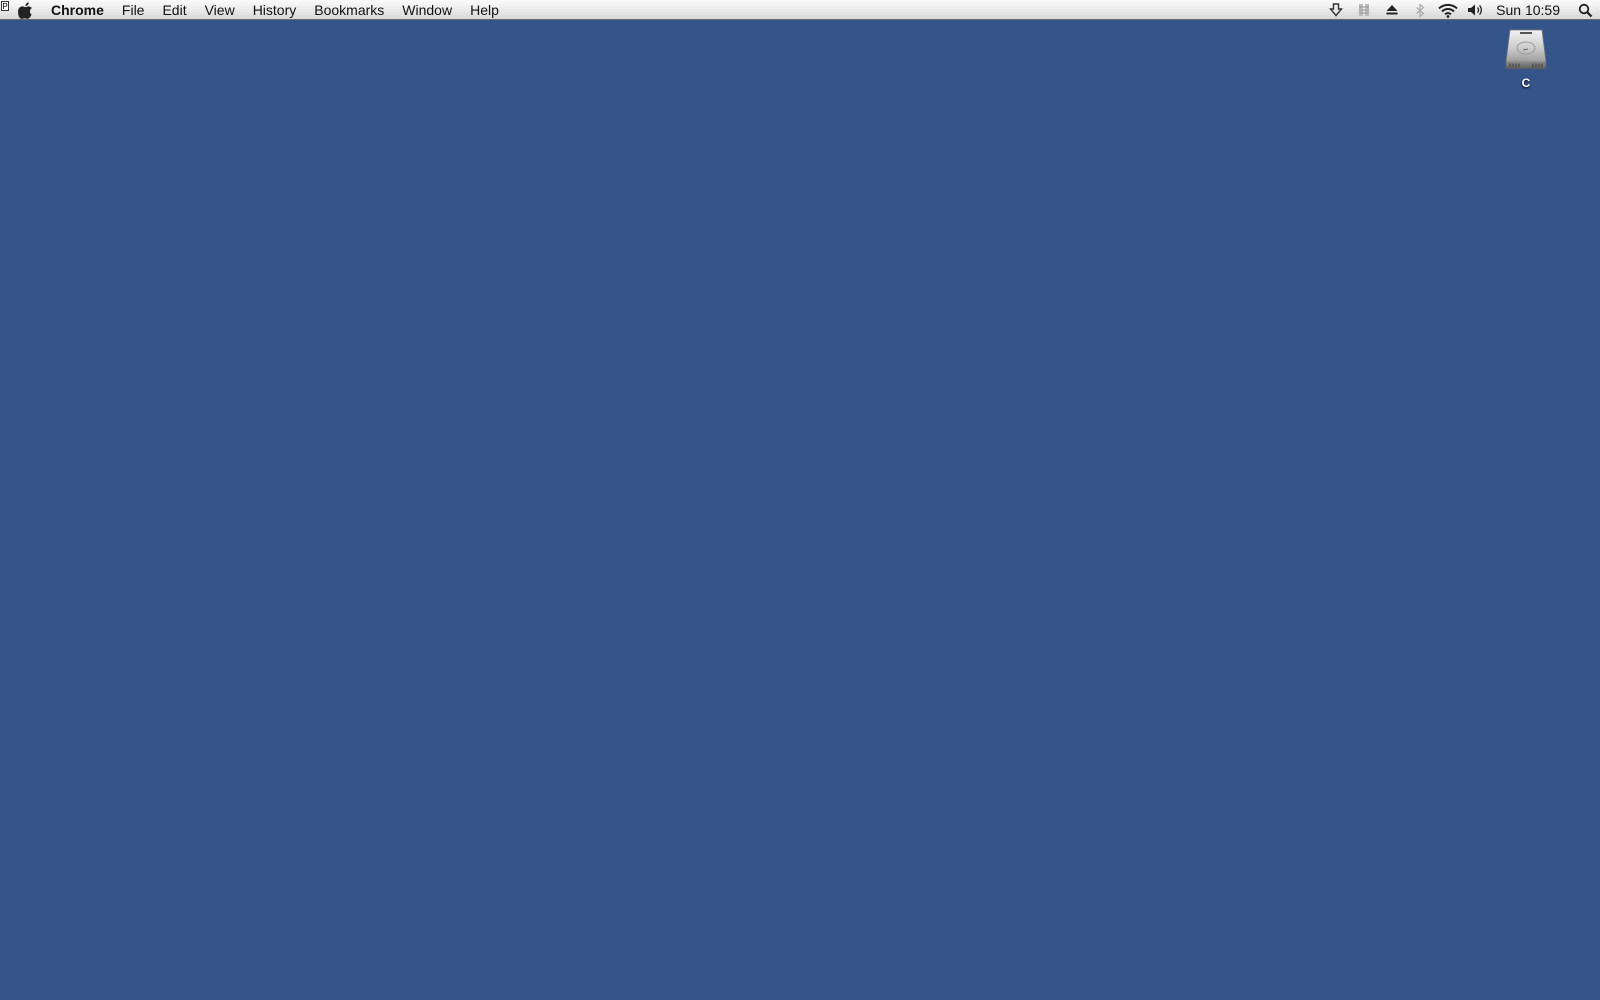 This screenshot has height=1000, width=1600. What do you see at coordinates (174, 10) in the screenshot?
I see `menu-edit: Edit` at bounding box center [174, 10].